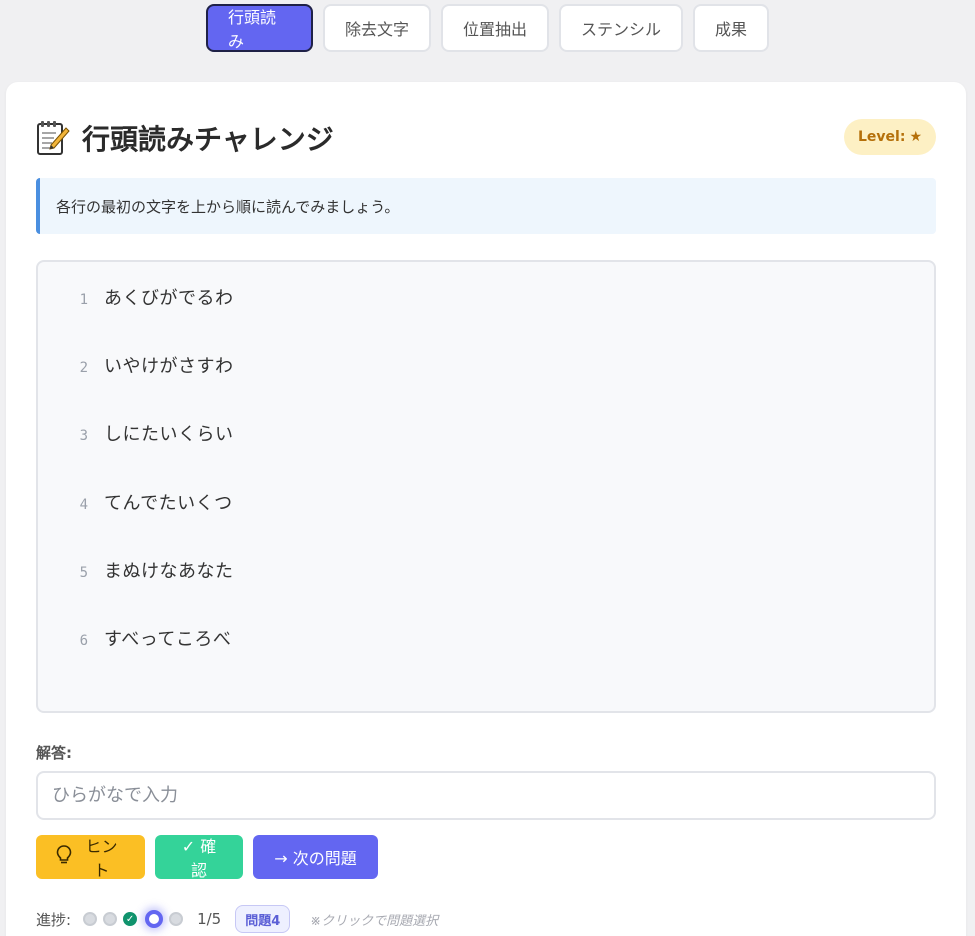 This screenshot has height=936, width=975. I want to click on hint-button: ヒント, so click(90, 857).